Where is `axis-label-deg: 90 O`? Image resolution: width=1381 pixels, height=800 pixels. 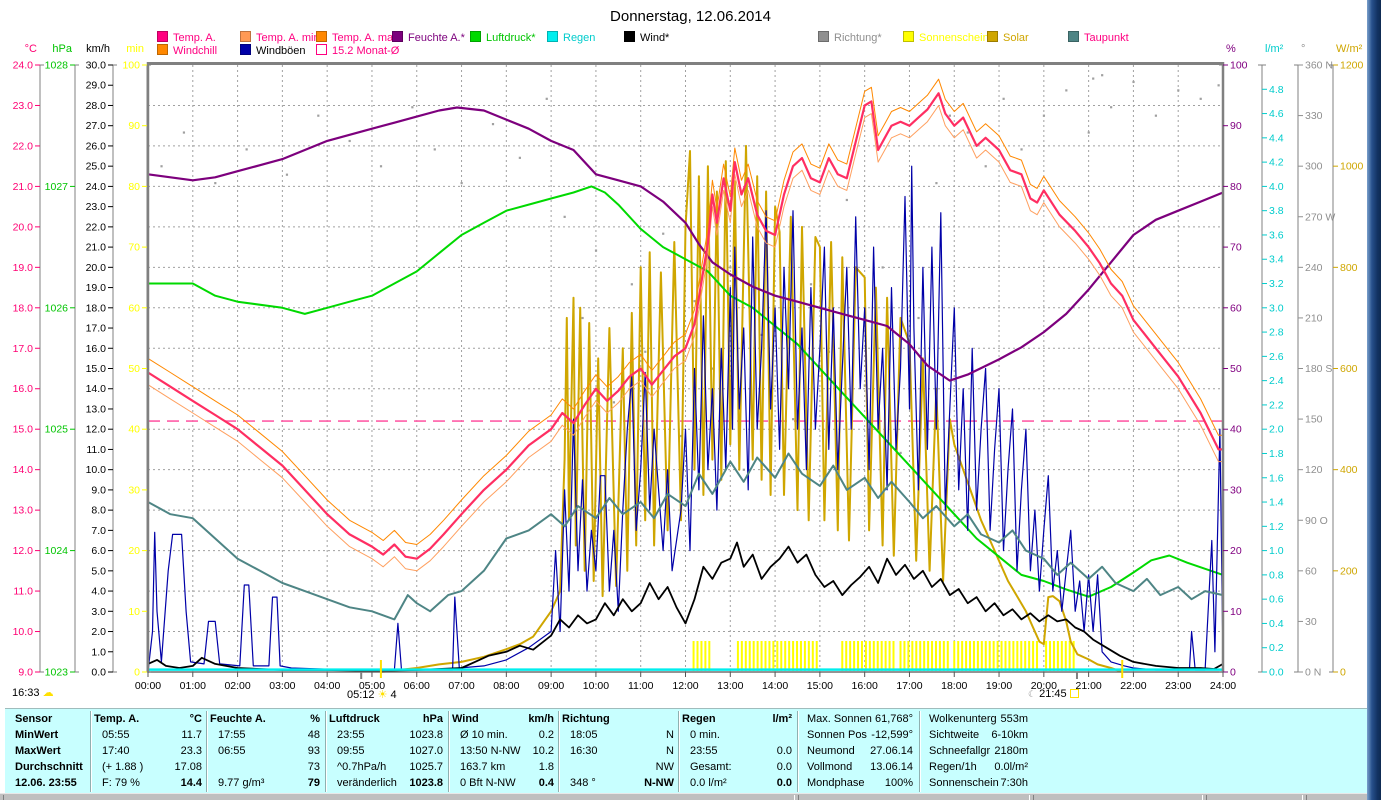
axis-label-deg: 90 O is located at coordinates (1316, 521).